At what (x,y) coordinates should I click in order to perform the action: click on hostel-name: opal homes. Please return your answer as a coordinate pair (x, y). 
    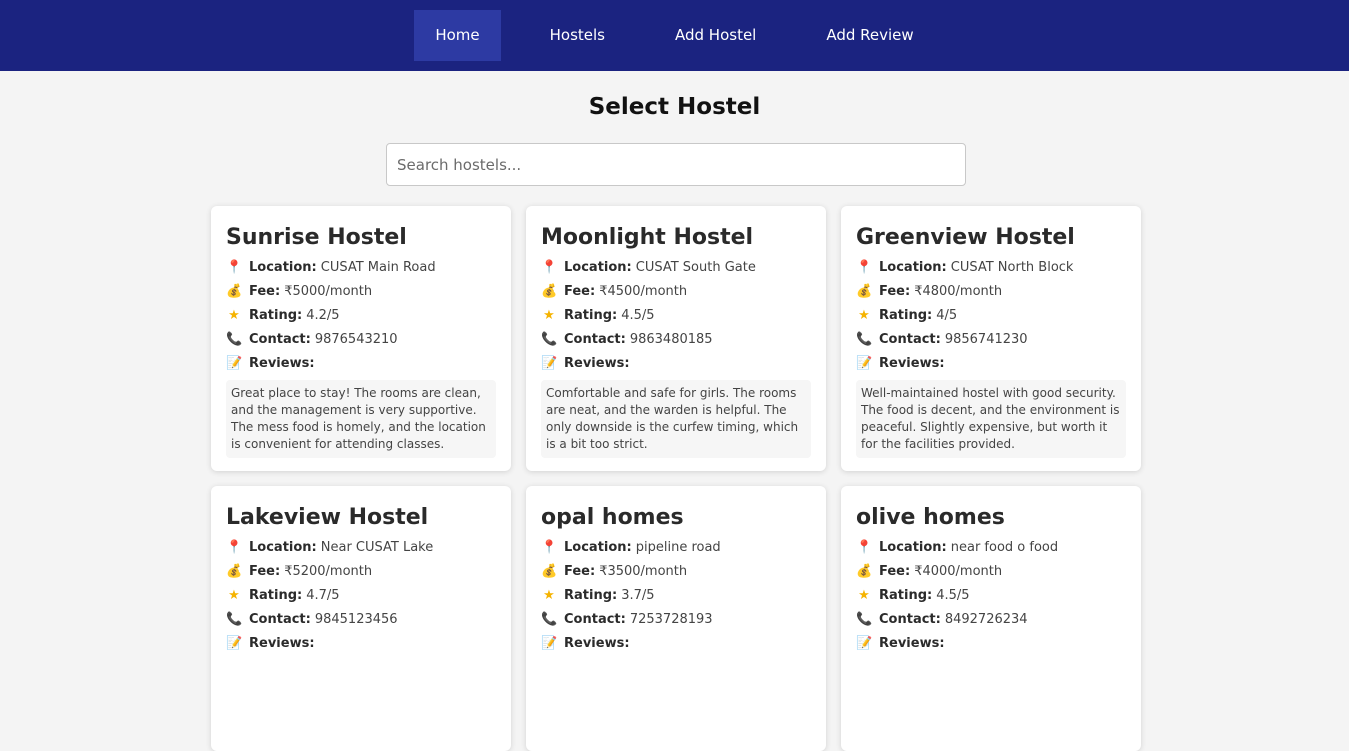
    Looking at the image, I should click on (612, 517).